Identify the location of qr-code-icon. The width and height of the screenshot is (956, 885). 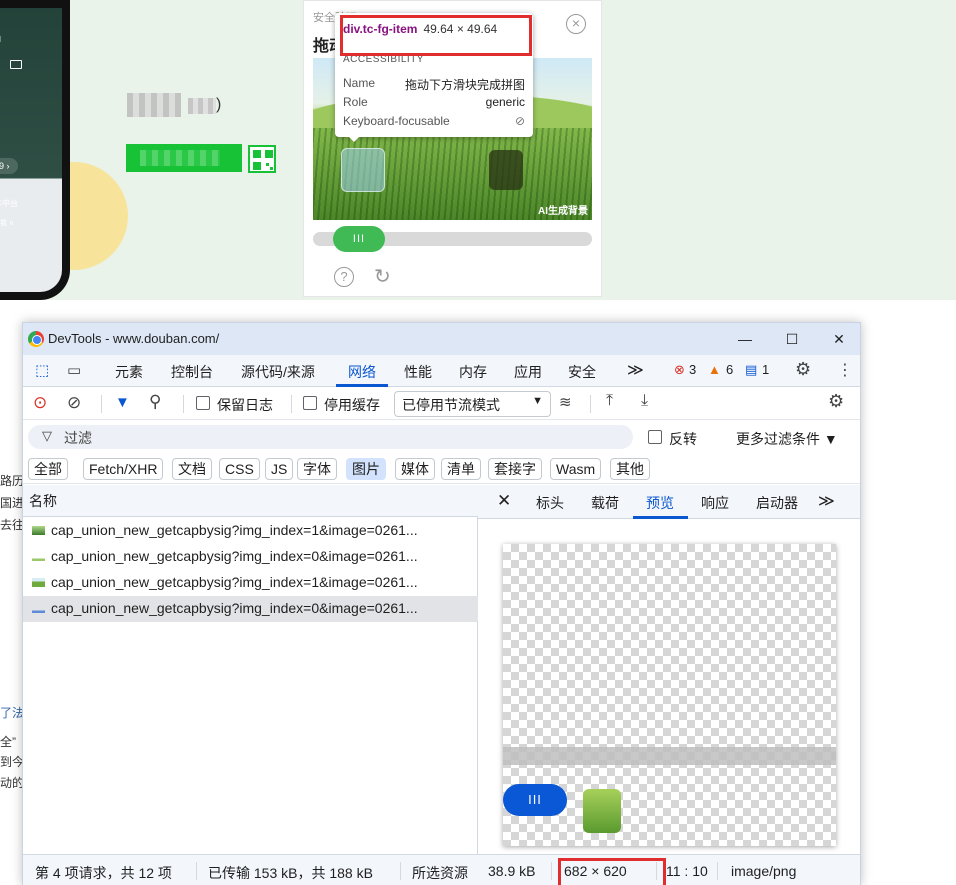
(262, 159).